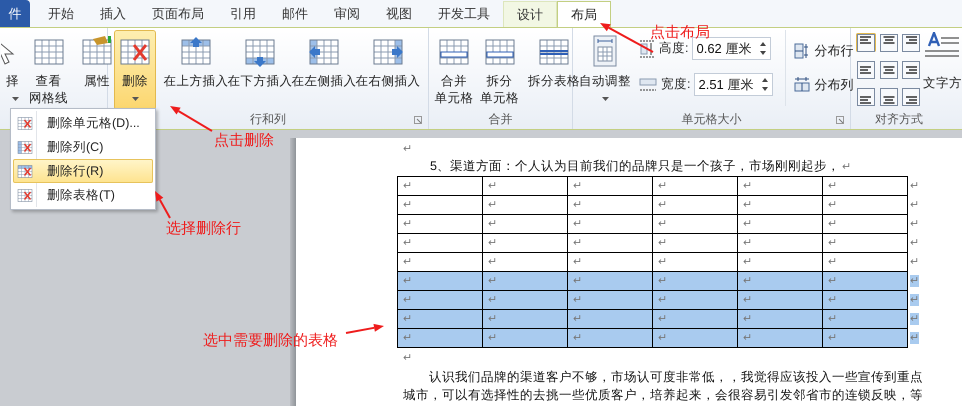 This screenshot has height=406, width=962. What do you see at coordinates (135, 70) in the screenshot?
I see `ribbon-button: 删除` at bounding box center [135, 70].